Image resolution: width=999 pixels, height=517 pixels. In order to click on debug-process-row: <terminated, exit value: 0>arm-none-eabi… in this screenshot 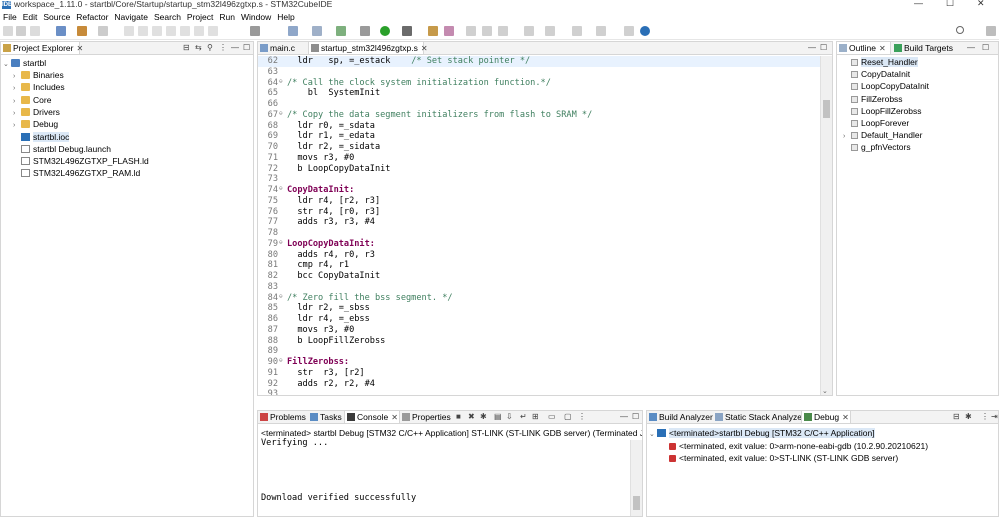, I will do `click(798, 446)`.